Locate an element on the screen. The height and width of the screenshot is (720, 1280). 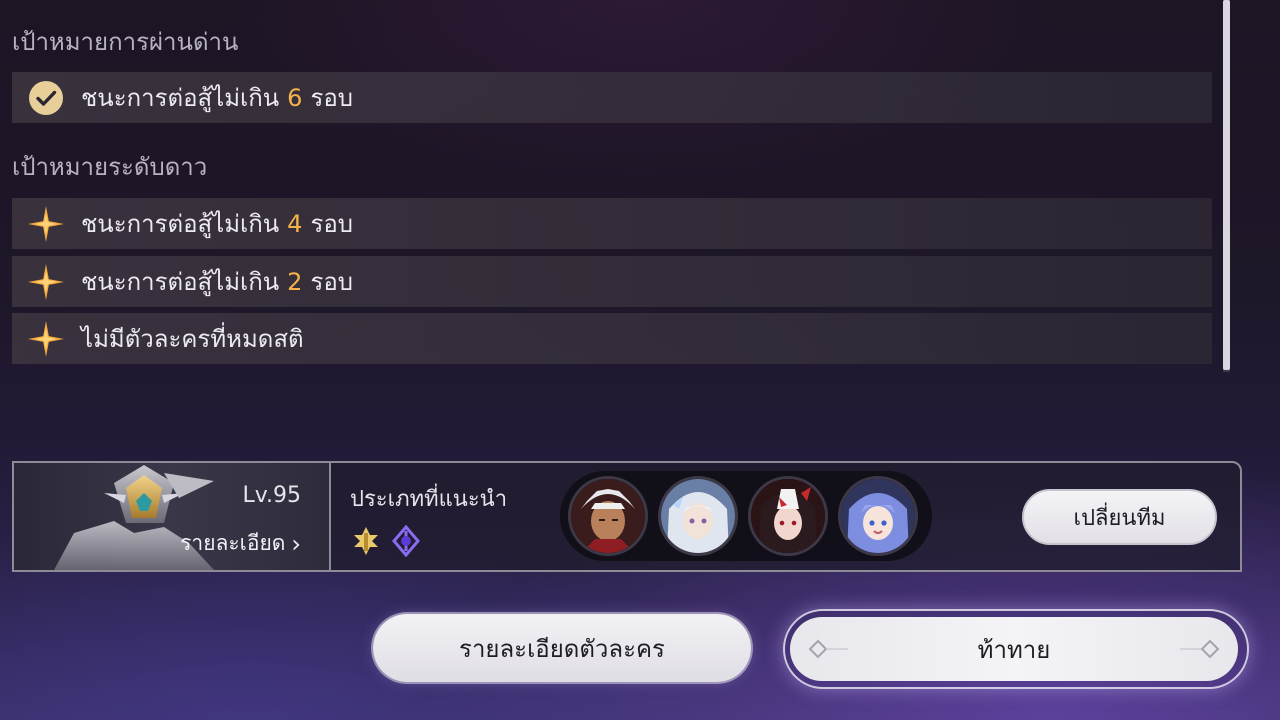
star-goal-text: ชนะการต่อสู้ไม่เกิน 2 รอบ is located at coordinates (217, 282).